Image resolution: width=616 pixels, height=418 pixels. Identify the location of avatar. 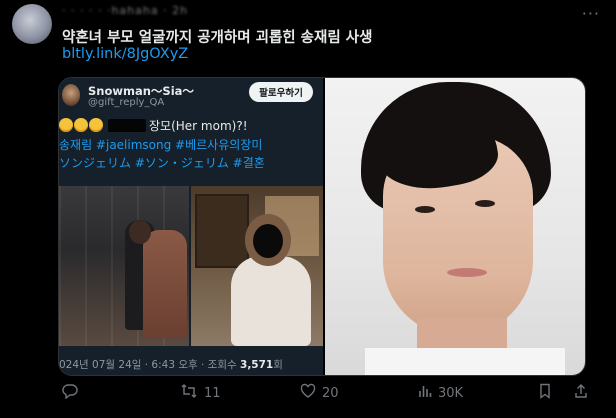
(32, 24).